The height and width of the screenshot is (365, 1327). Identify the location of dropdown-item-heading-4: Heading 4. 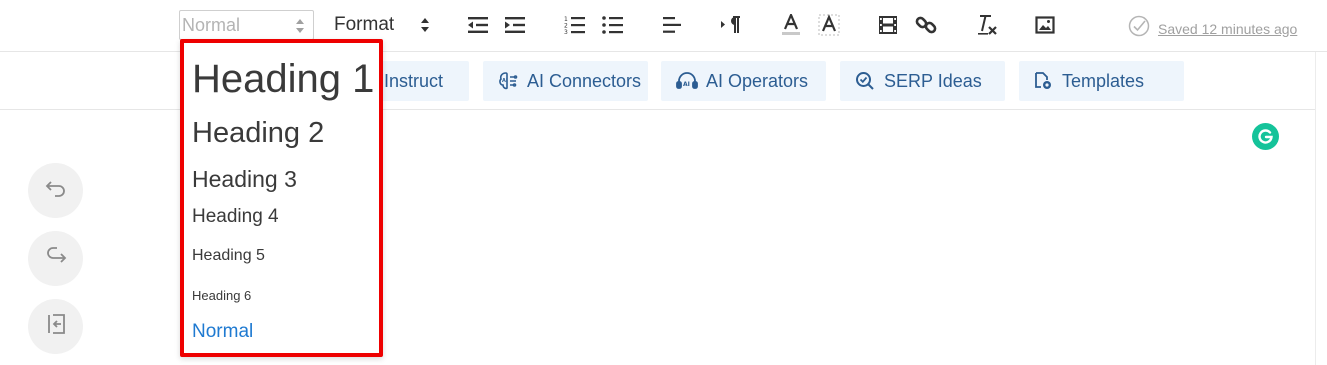
(235, 217).